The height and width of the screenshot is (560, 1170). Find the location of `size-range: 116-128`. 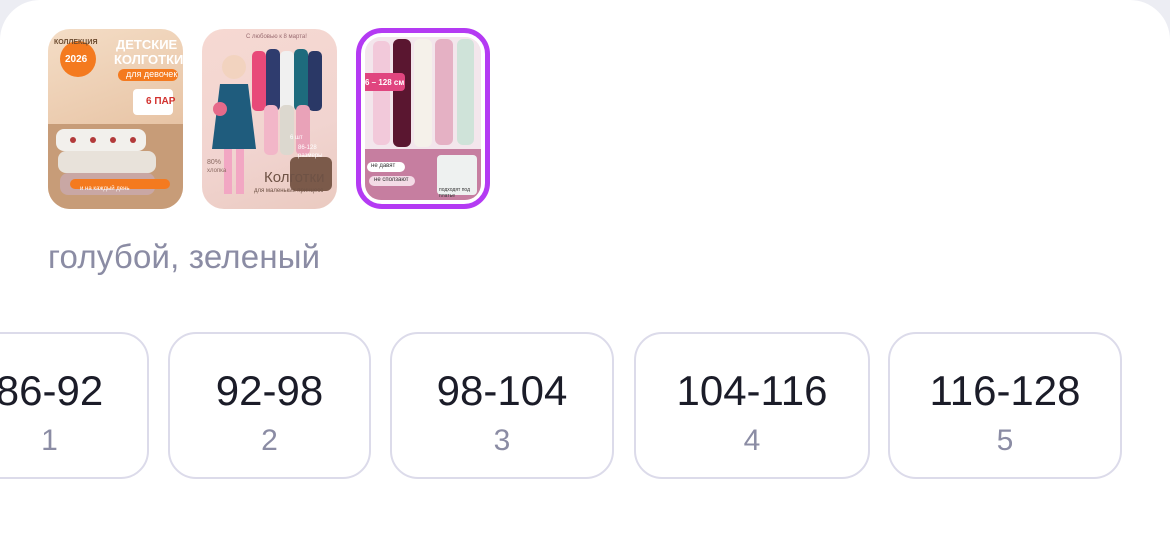

size-range: 116-128 is located at coordinates (1005, 390).